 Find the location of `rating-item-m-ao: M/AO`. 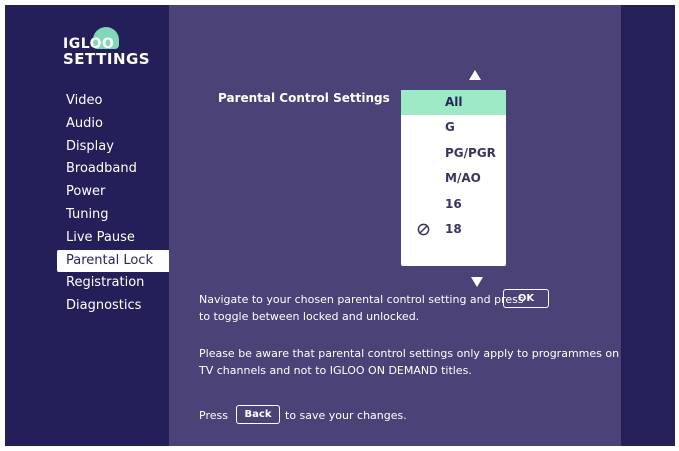

rating-item-m-ao: M/AO is located at coordinates (453, 178).